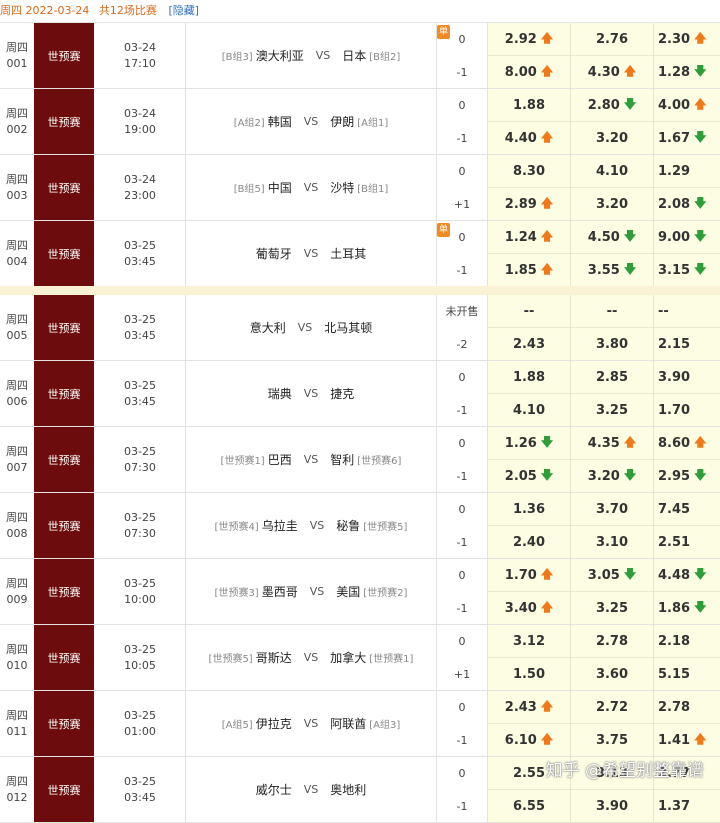 The image size is (720, 823). I want to click on odds-cell: 2.05 🡇, so click(529, 476).